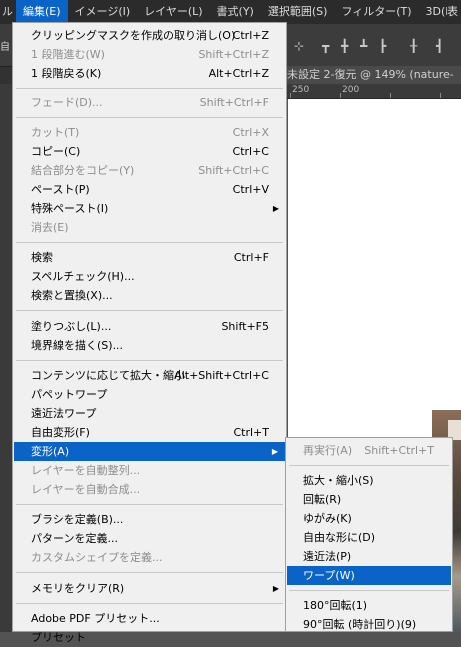 Image resolution: width=461 pixels, height=647 pixels. Describe the element at coordinates (149, 151) in the screenshot. I see `menu-item-copy: コピー(C) Ctrl+C` at that location.